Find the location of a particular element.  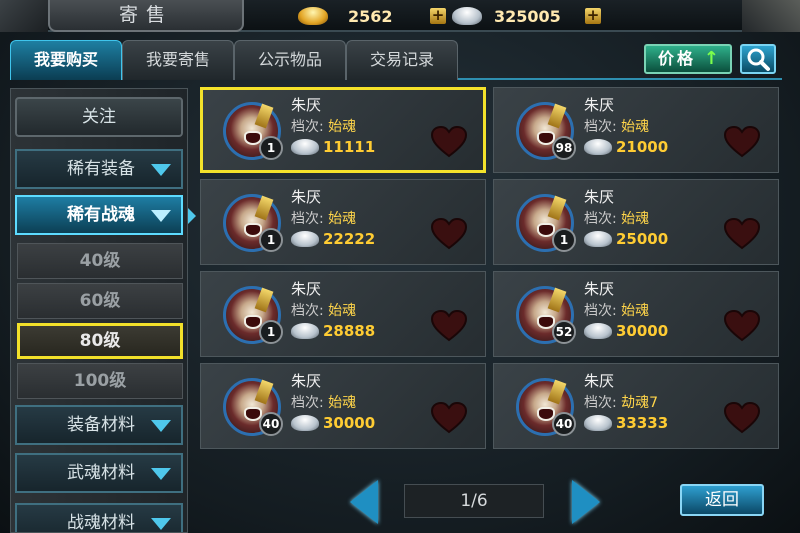

add-silver-button: + is located at coordinates (593, 16).